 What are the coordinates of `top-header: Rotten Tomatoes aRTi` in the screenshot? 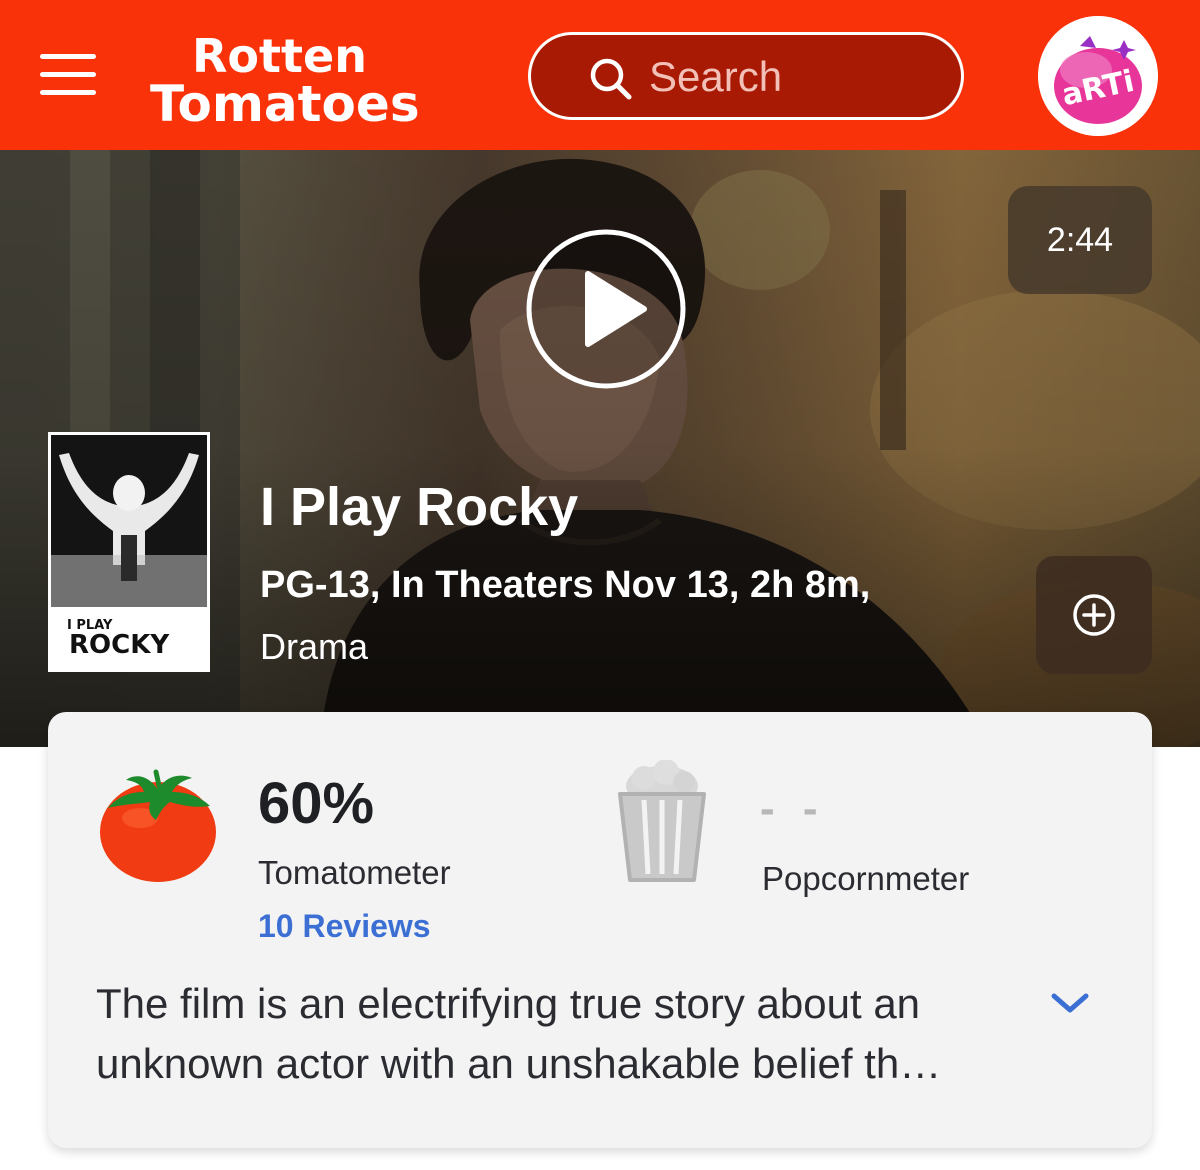 It's located at (600, 75).